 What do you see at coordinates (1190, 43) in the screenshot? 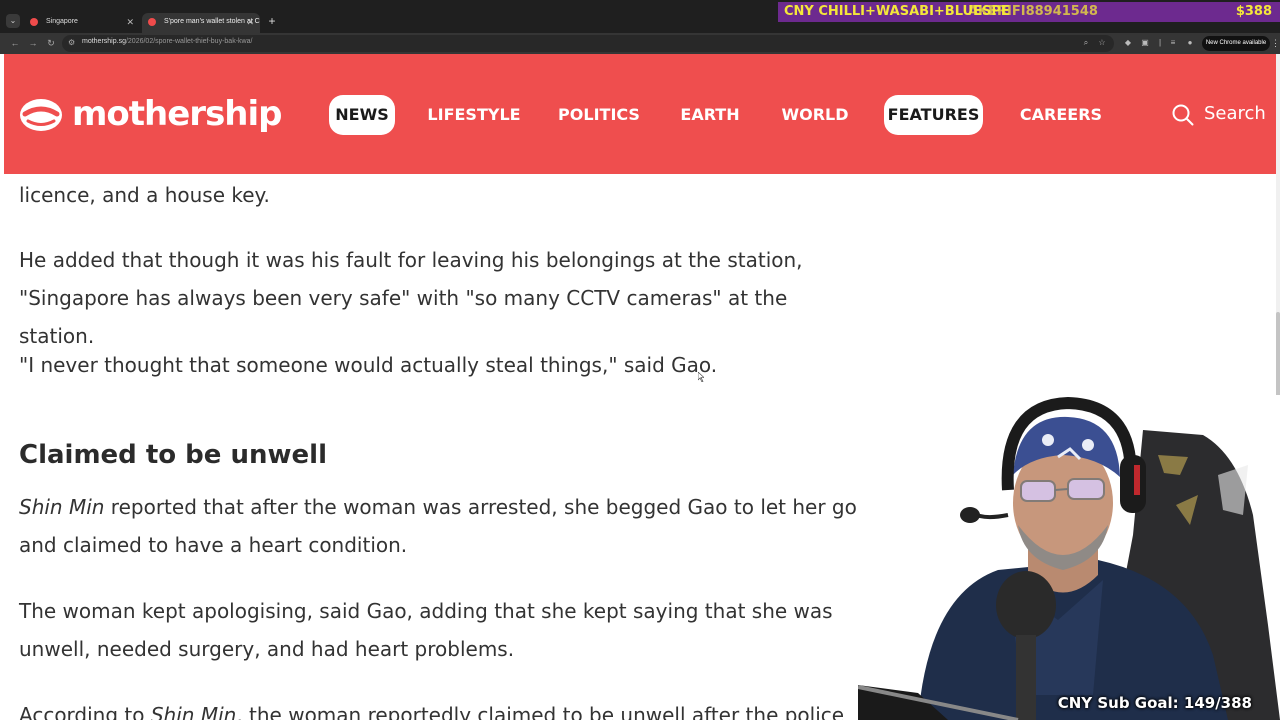
I see `profile-avatar-icon: ●` at bounding box center [1190, 43].